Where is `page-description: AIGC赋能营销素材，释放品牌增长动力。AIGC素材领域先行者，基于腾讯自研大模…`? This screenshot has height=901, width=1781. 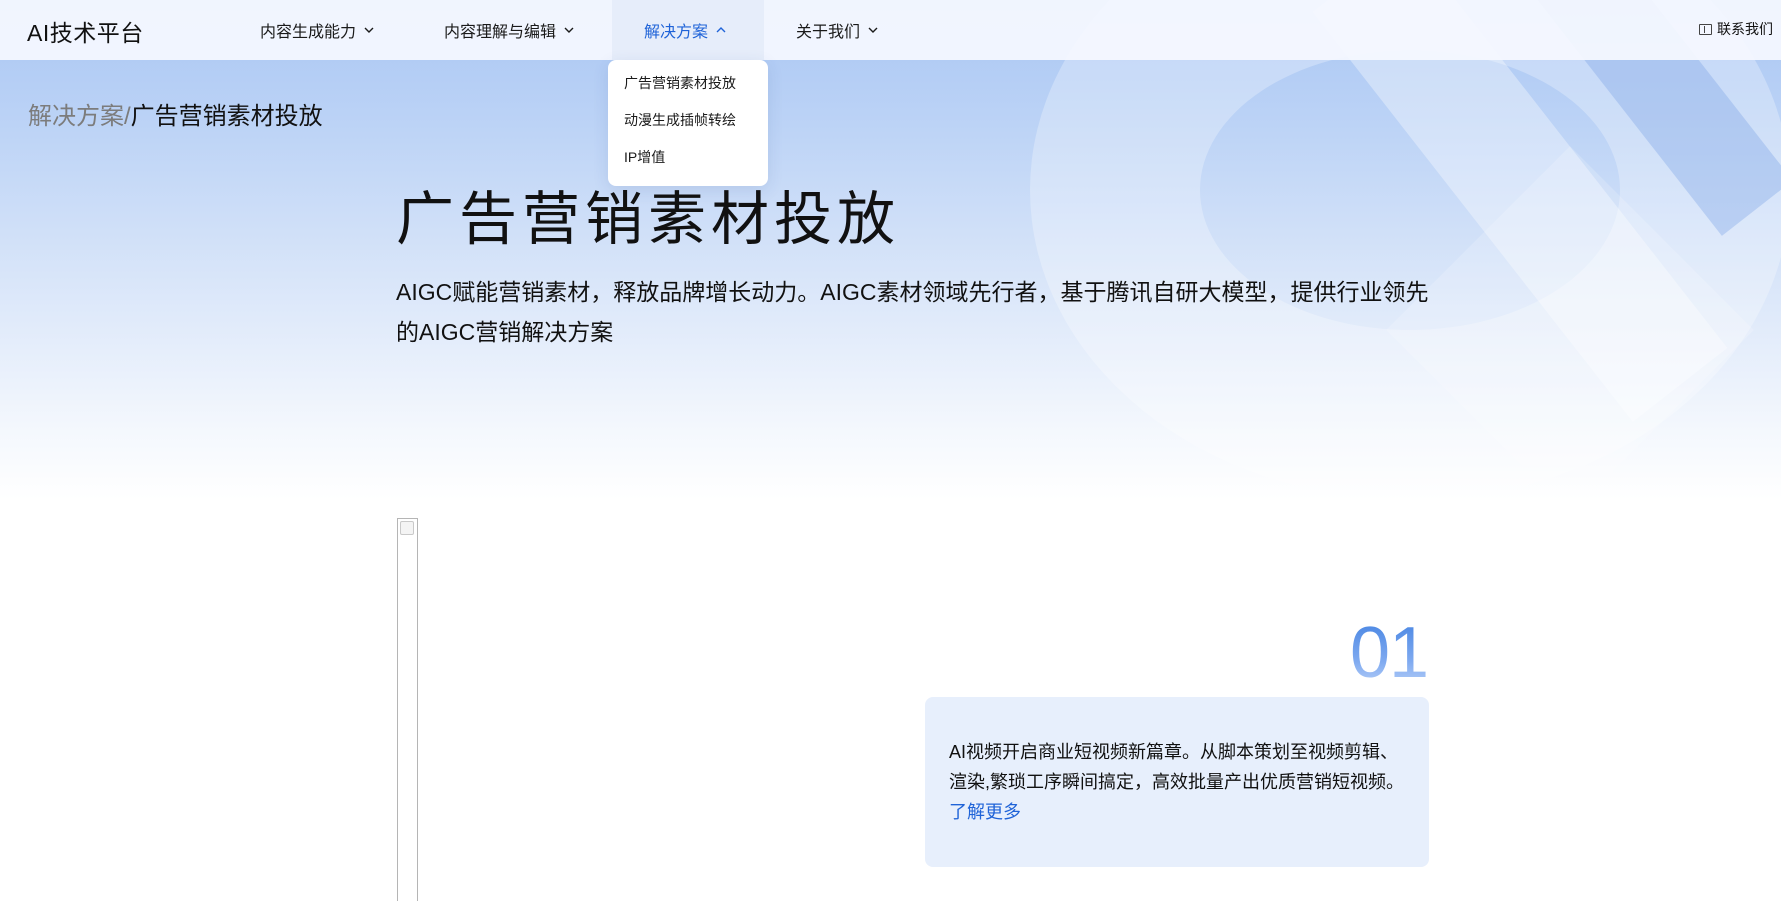 page-description: AIGC赋能营销素材，释放品牌增长动力。AIGC素材领域先行者，基于腾讯自研大模… is located at coordinates (912, 312).